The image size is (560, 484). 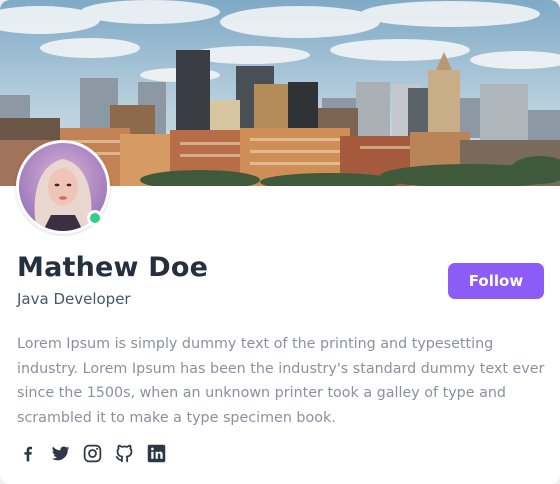 What do you see at coordinates (496, 281) in the screenshot?
I see `follow-button: Follow` at bounding box center [496, 281].